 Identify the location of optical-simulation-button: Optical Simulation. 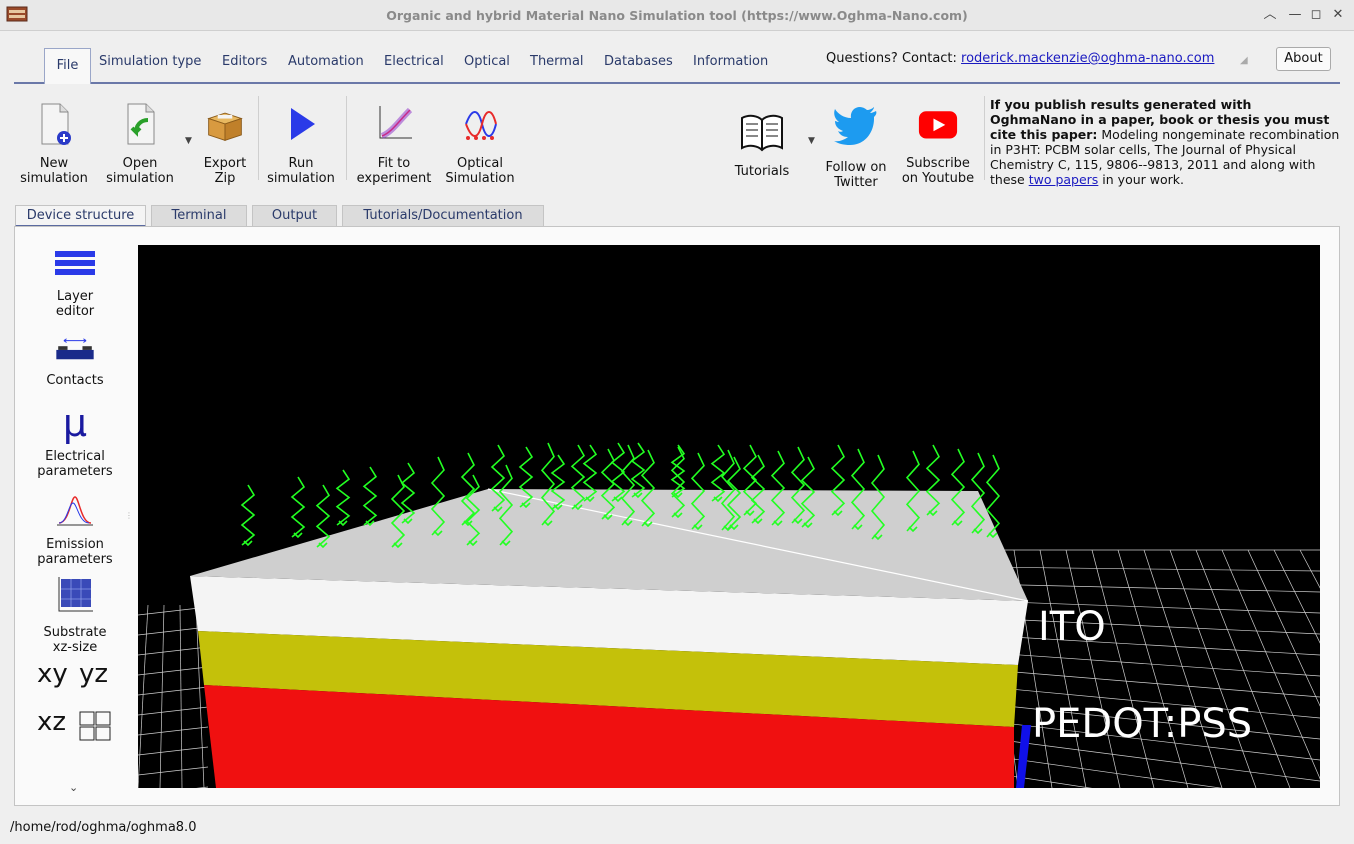
(480, 144).